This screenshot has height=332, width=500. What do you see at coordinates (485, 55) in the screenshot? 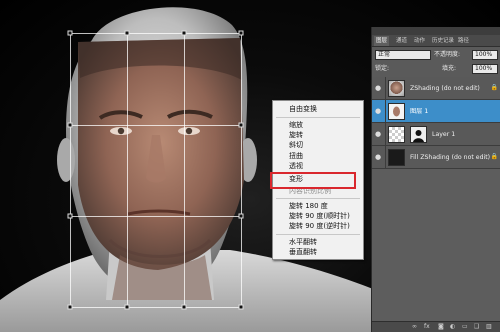
I see `opacity-input: 100%` at bounding box center [485, 55].